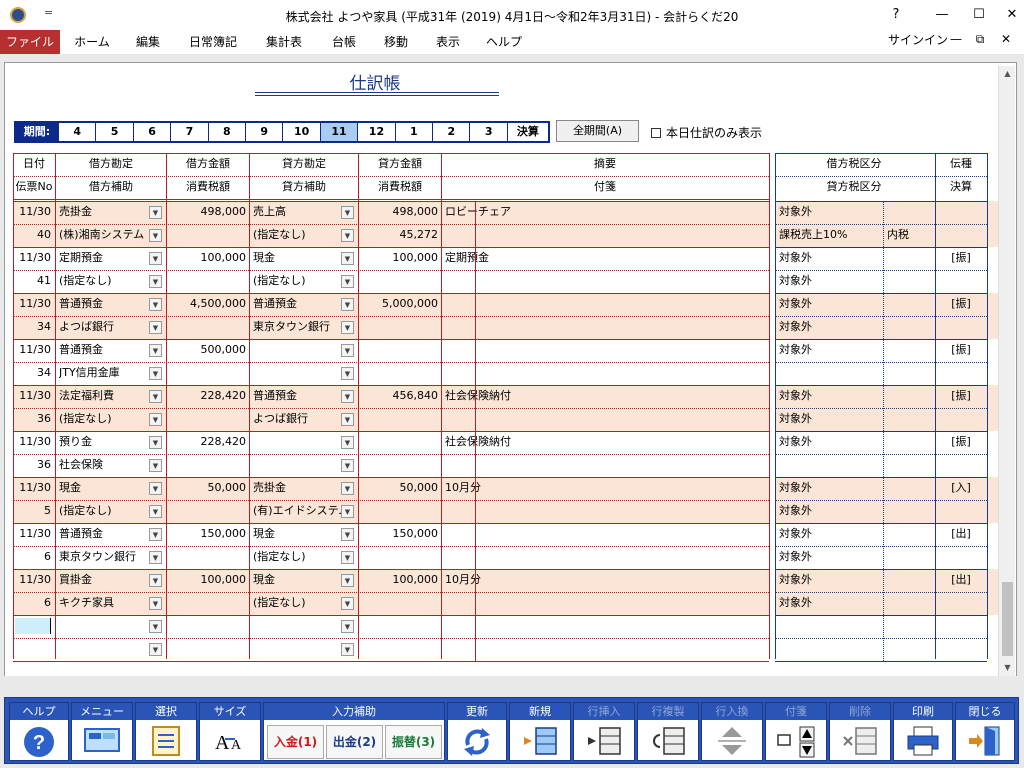 The width and height of the screenshot is (1024, 768). I want to click on deposit-button: 入金(1), so click(295, 742).